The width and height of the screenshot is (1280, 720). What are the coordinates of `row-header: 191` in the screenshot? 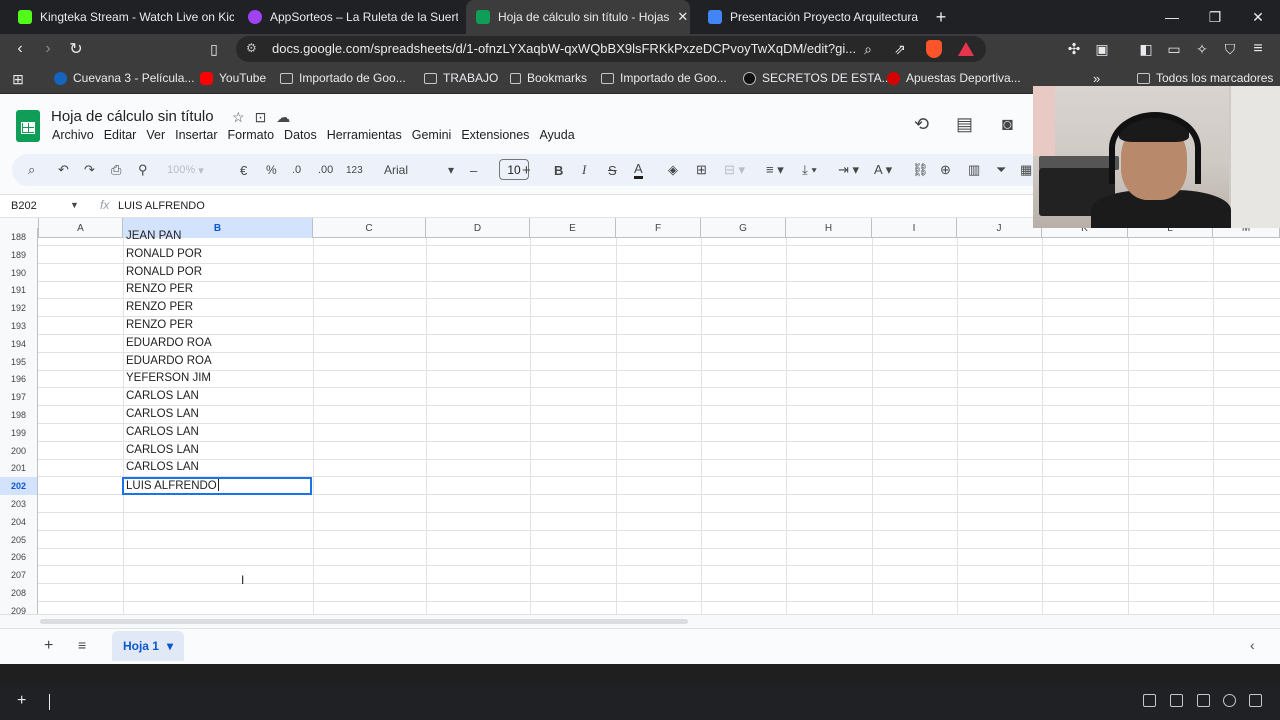 It's located at (19, 290).